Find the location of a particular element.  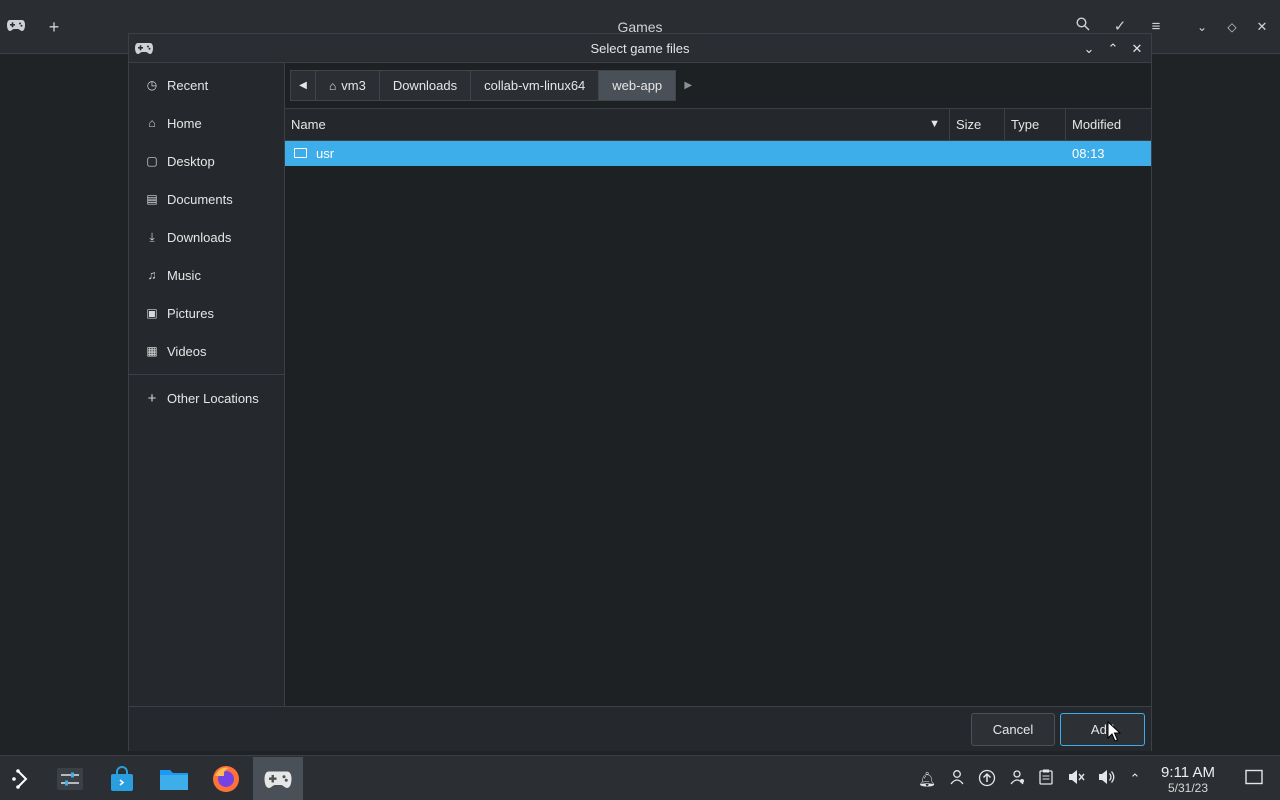

maximize-icon: ◇ is located at coordinates (1232, 27).